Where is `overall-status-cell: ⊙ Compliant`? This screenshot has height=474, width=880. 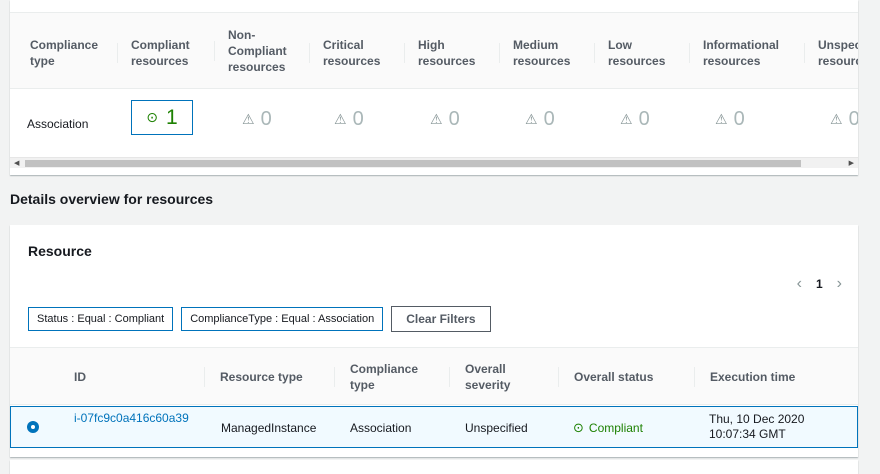 overall-status-cell: ⊙ Compliant is located at coordinates (608, 428).